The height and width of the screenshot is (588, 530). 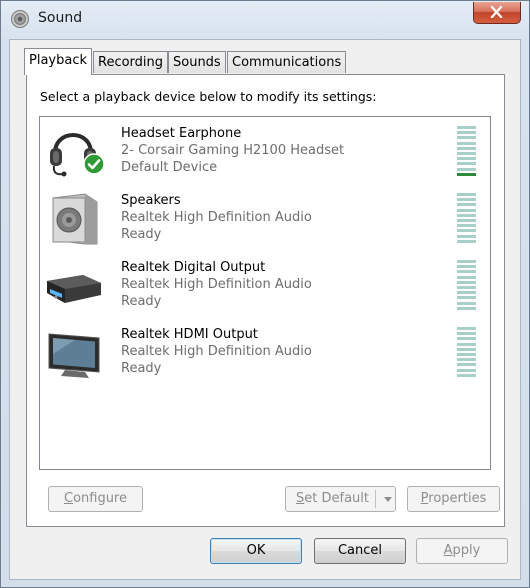 I want to click on configure-button: Configure, so click(x=95, y=499).